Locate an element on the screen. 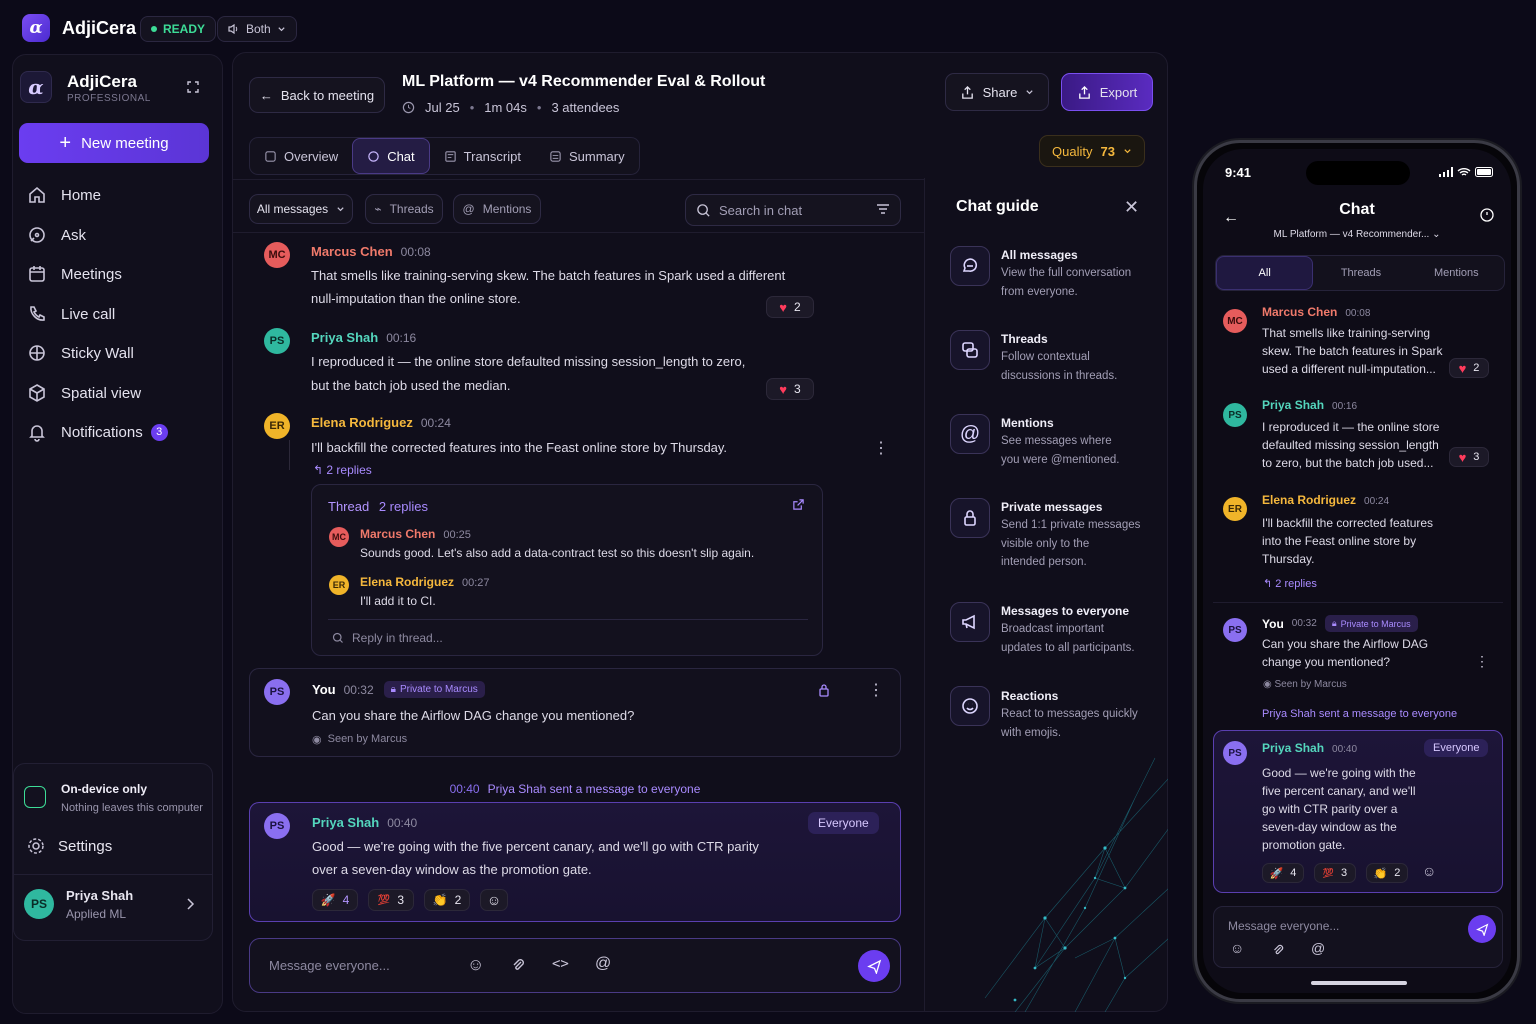  chevron-down-icon: ⌄ is located at coordinates (1436, 234).